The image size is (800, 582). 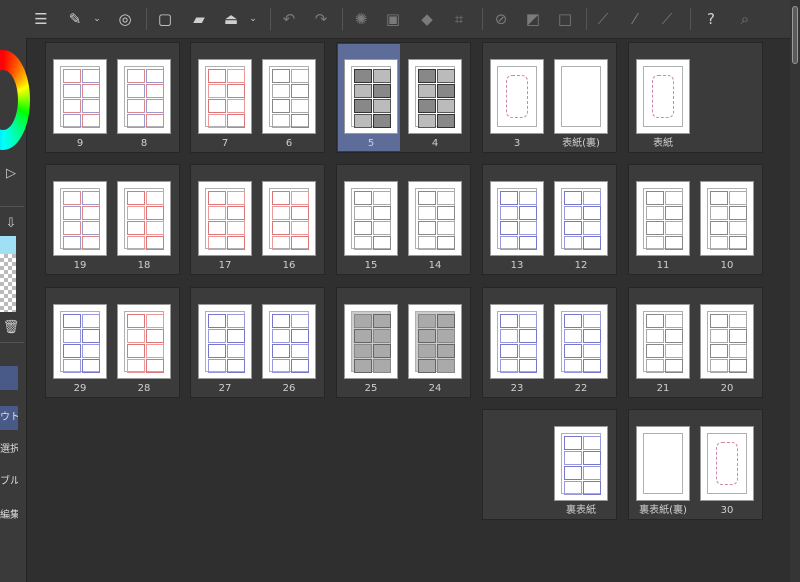 I want to click on import-icon: ⇩, so click(x=11, y=224).